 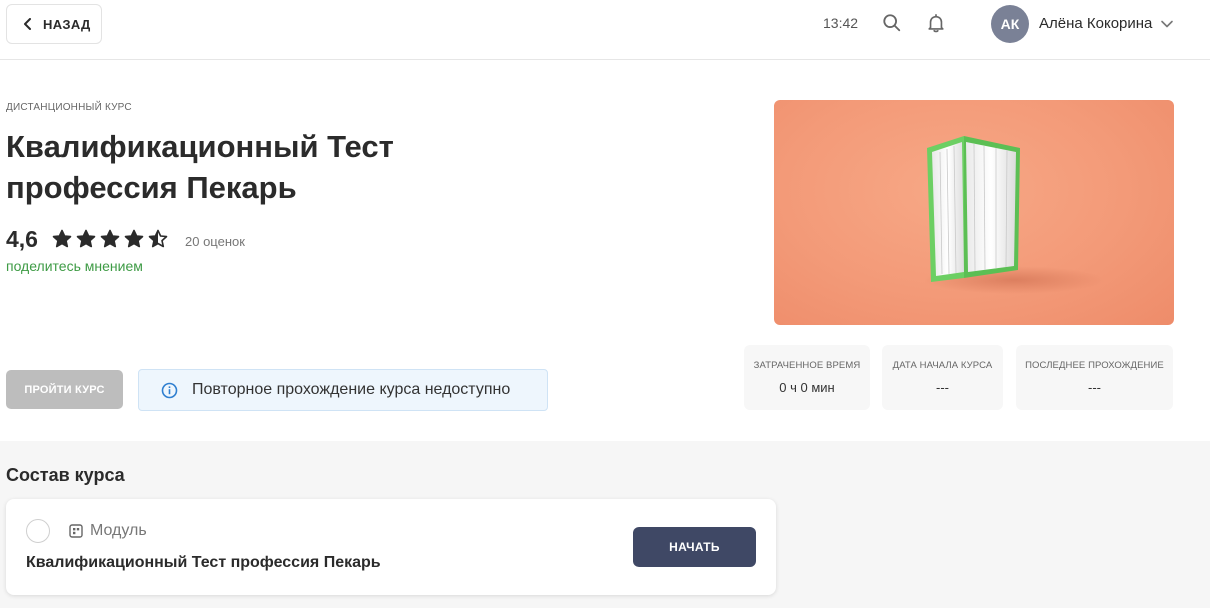 I want to click on stat-start-date: ДАТА НАЧАЛА КУРСА ---, so click(x=942, y=377).